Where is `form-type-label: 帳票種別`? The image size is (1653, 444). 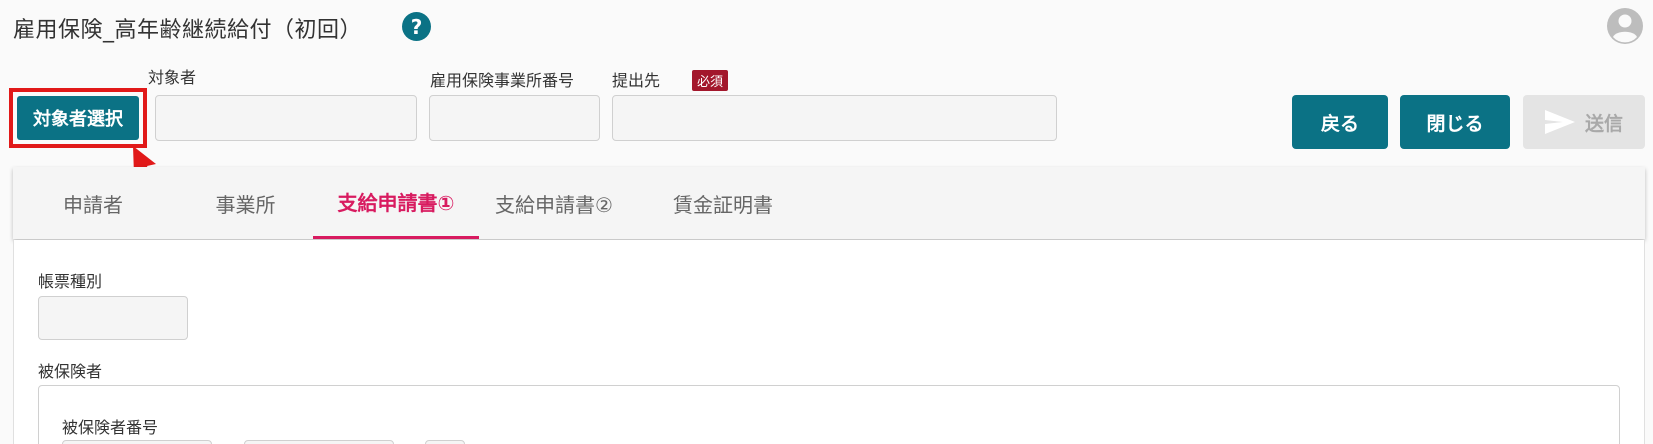
form-type-label: 帳票種別 is located at coordinates (70, 281).